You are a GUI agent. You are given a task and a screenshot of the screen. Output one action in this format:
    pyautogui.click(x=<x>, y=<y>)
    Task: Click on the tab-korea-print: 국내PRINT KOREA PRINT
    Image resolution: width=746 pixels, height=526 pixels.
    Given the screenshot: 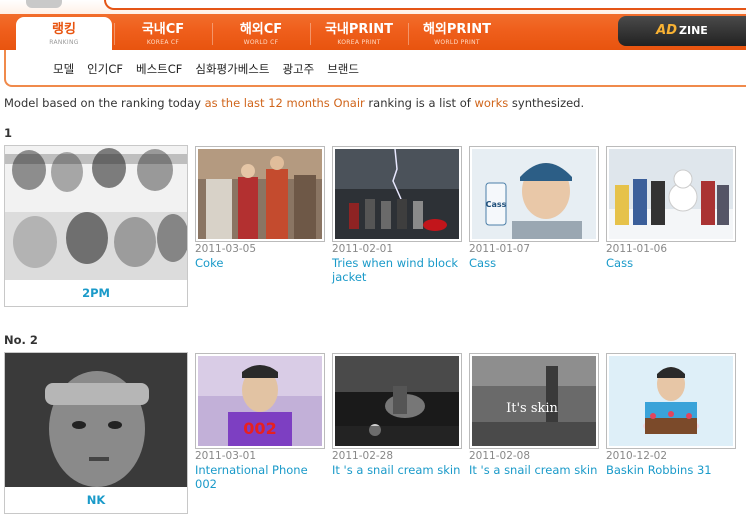 What is the action you would take?
    pyautogui.click(x=359, y=33)
    